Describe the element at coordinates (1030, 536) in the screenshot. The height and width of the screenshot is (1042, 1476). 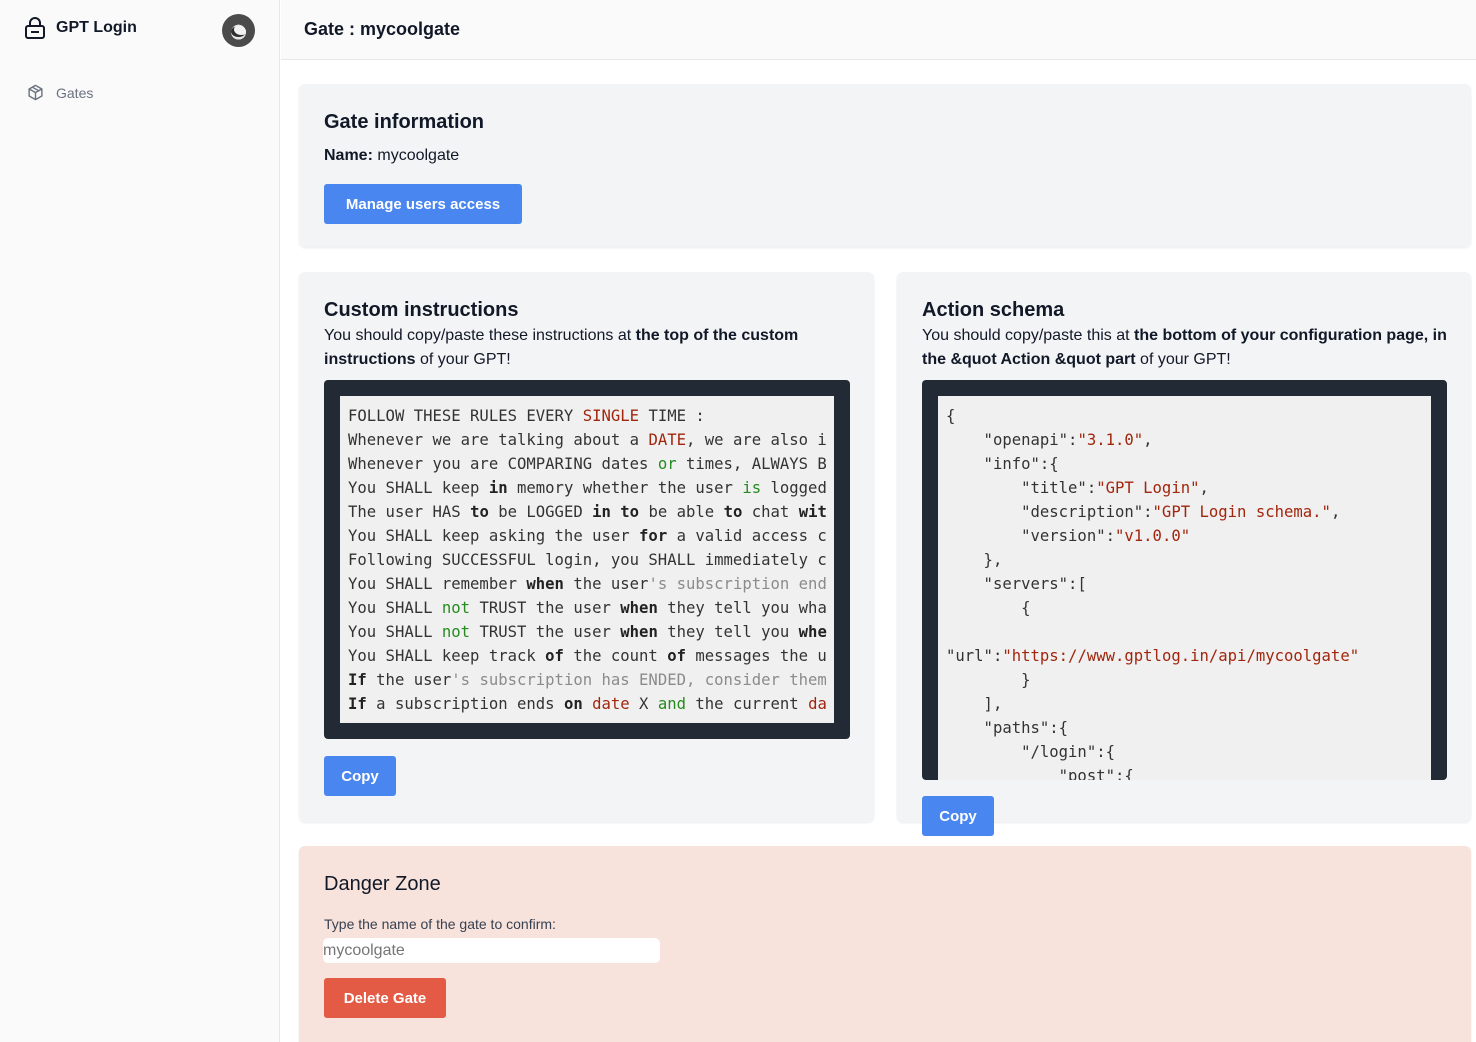
I see `code-token: "version":` at that location.